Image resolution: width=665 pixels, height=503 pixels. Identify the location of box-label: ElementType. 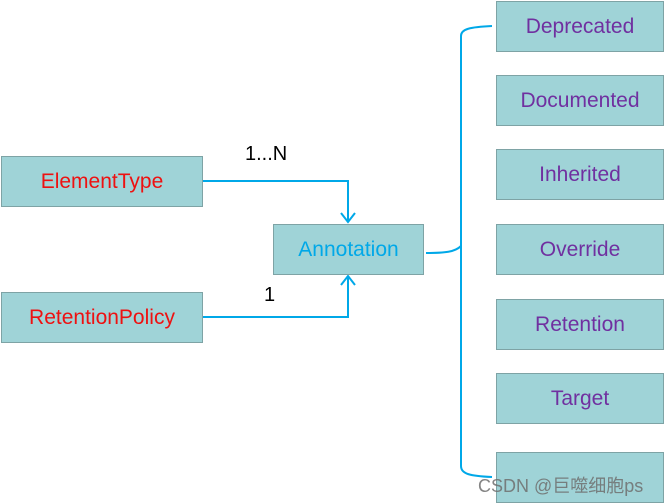
(102, 181).